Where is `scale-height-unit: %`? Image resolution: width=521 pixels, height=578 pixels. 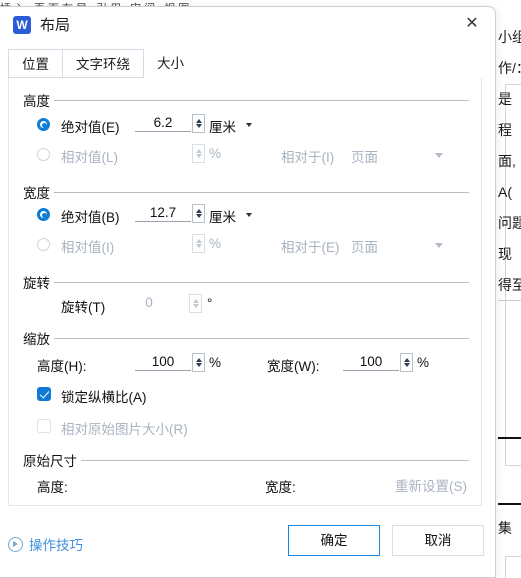
scale-height-unit: % is located at coordinates (215, 362).